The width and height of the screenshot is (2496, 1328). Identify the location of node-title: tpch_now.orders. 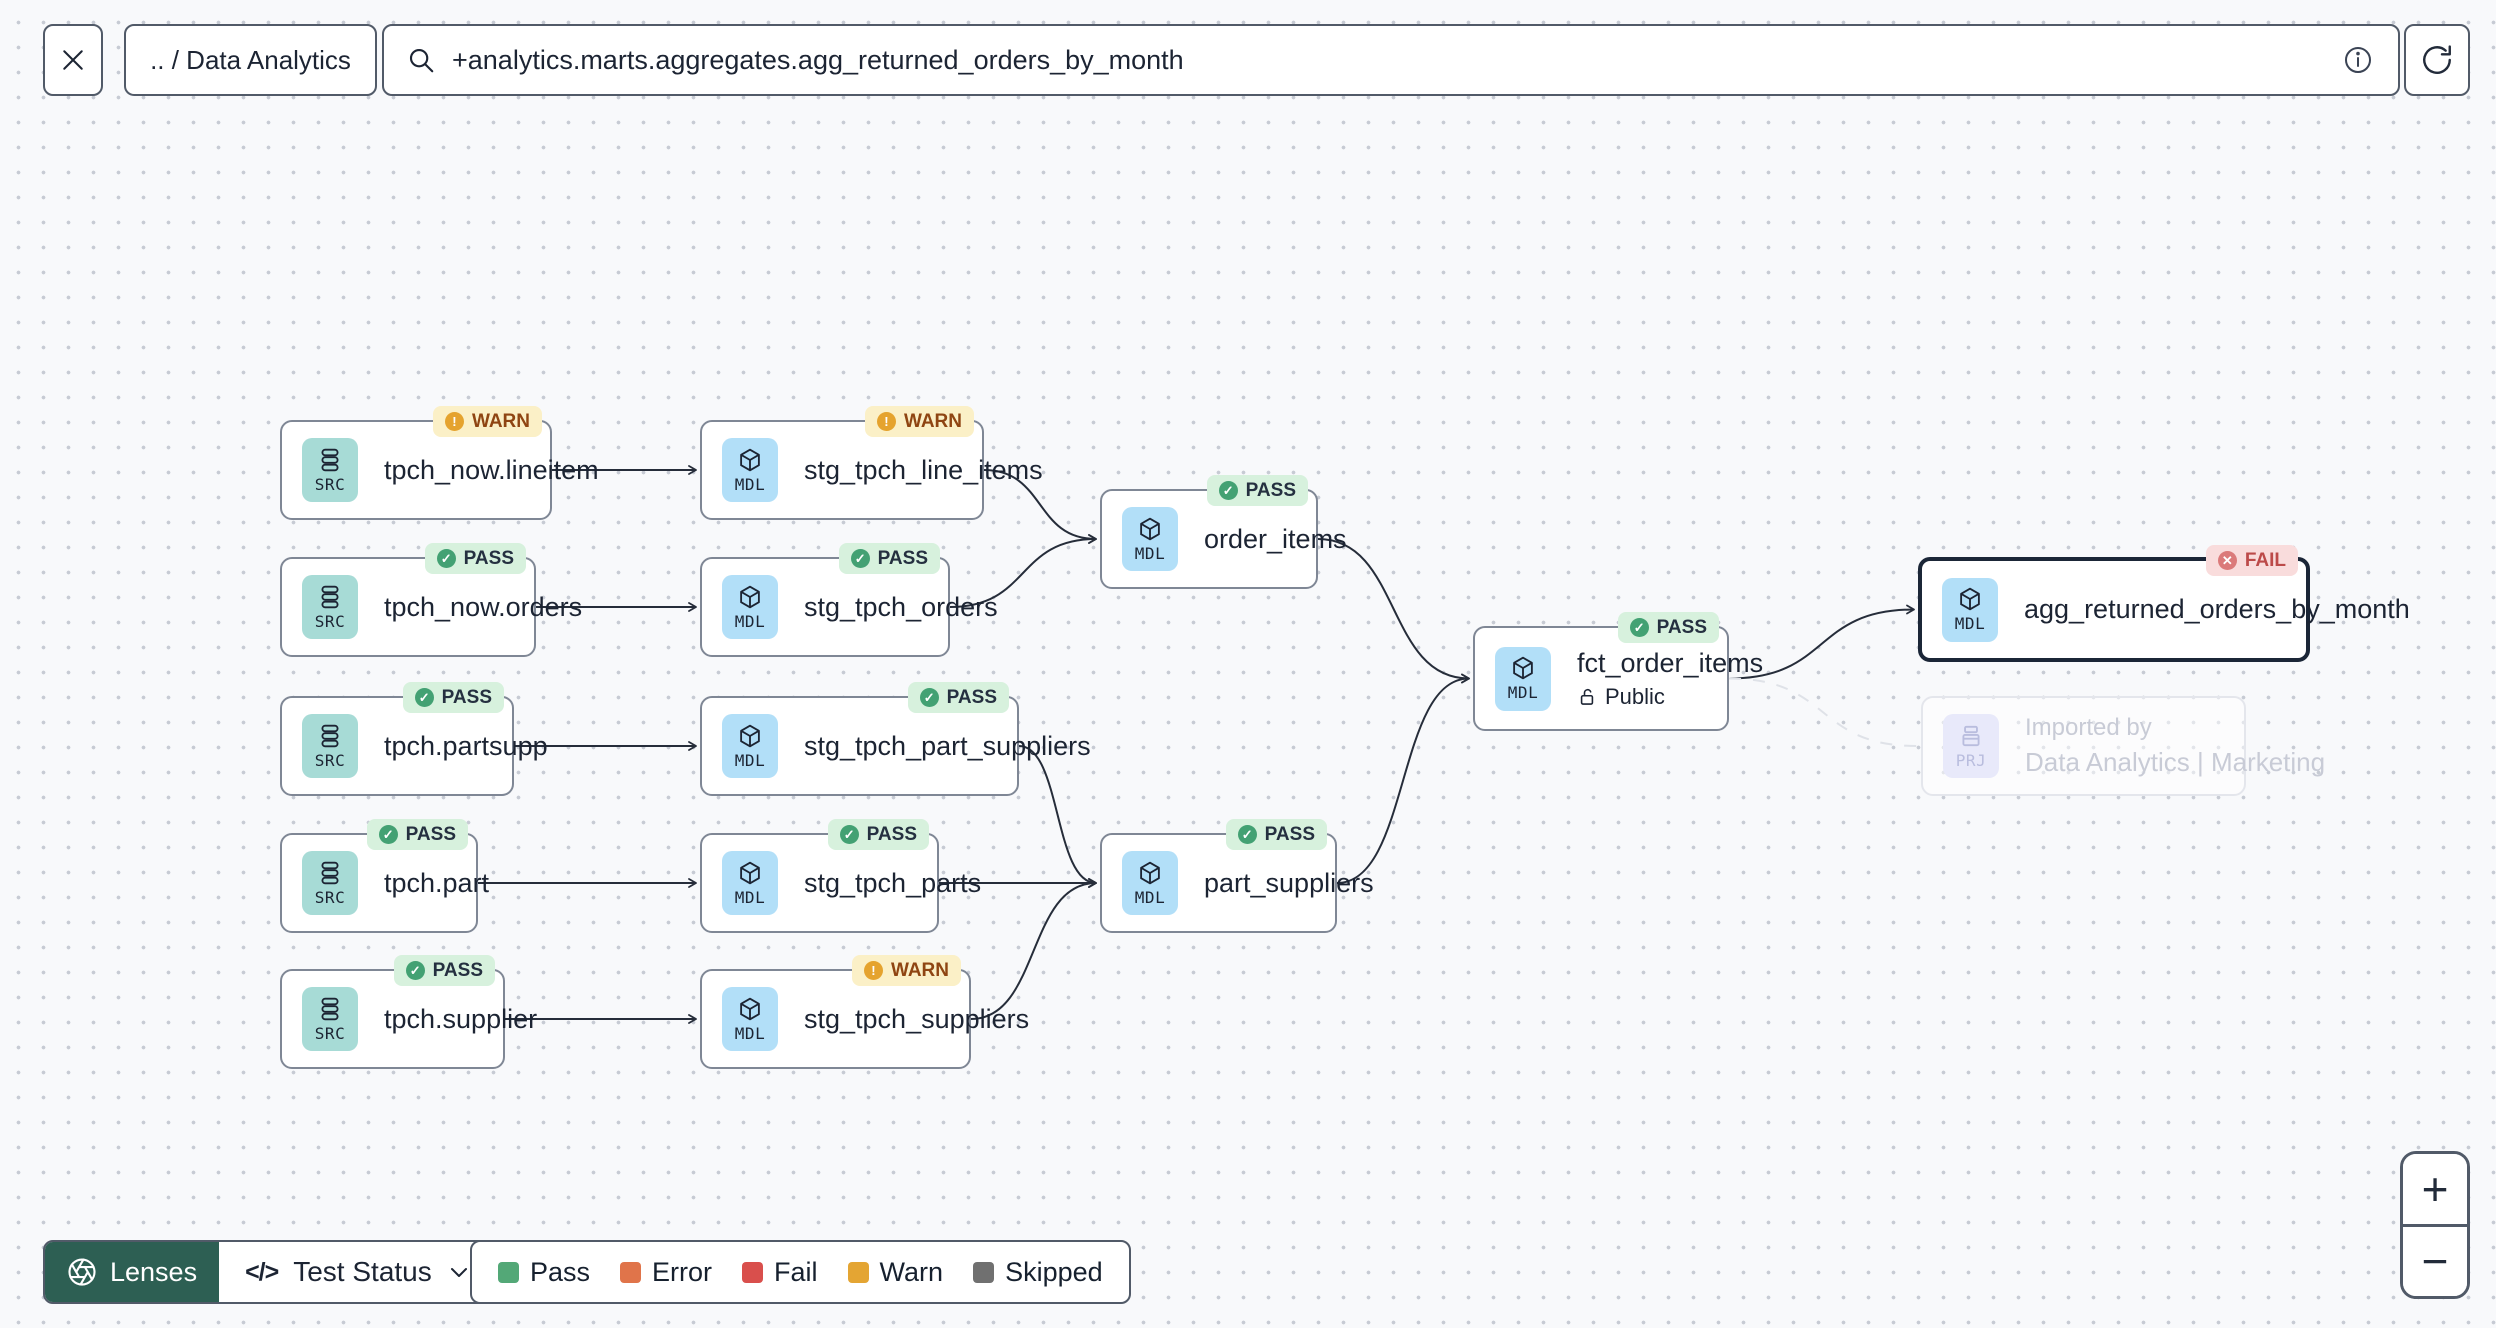
(483, 606).